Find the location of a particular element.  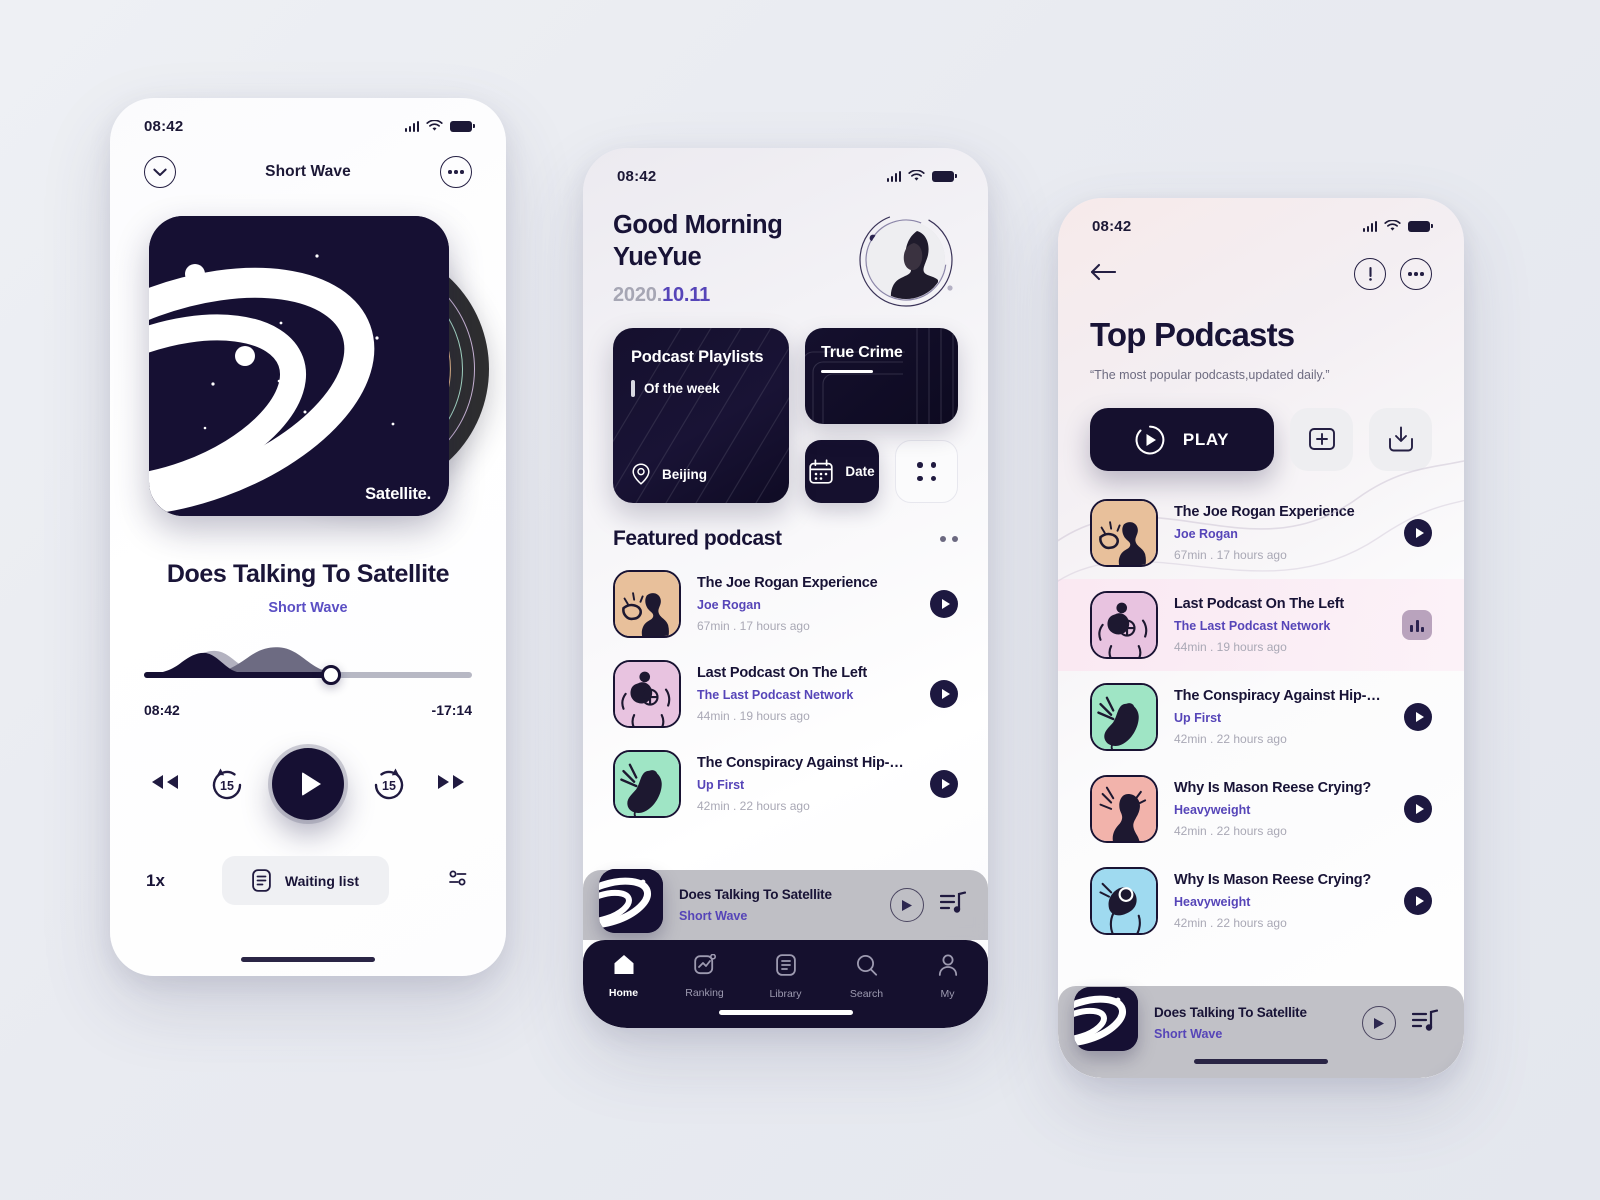

grid-button is located at coordinates (926, 471).